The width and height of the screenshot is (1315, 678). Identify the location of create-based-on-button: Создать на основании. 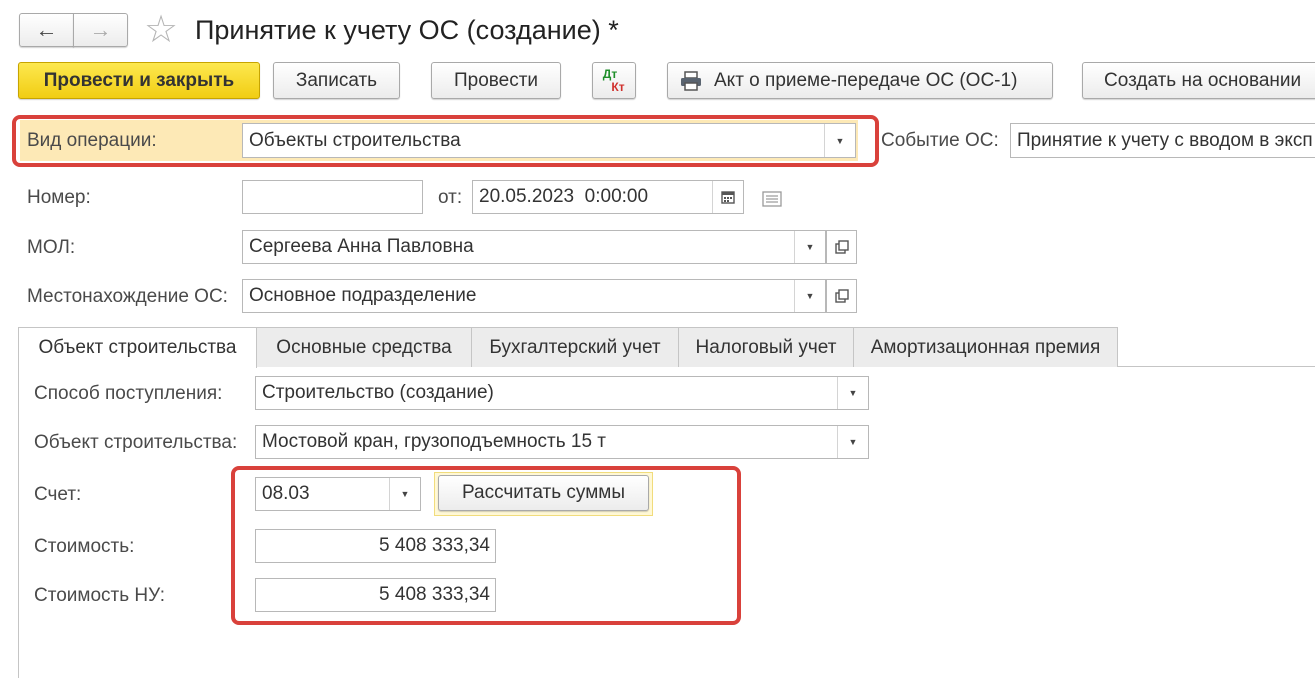
(1198, 80).